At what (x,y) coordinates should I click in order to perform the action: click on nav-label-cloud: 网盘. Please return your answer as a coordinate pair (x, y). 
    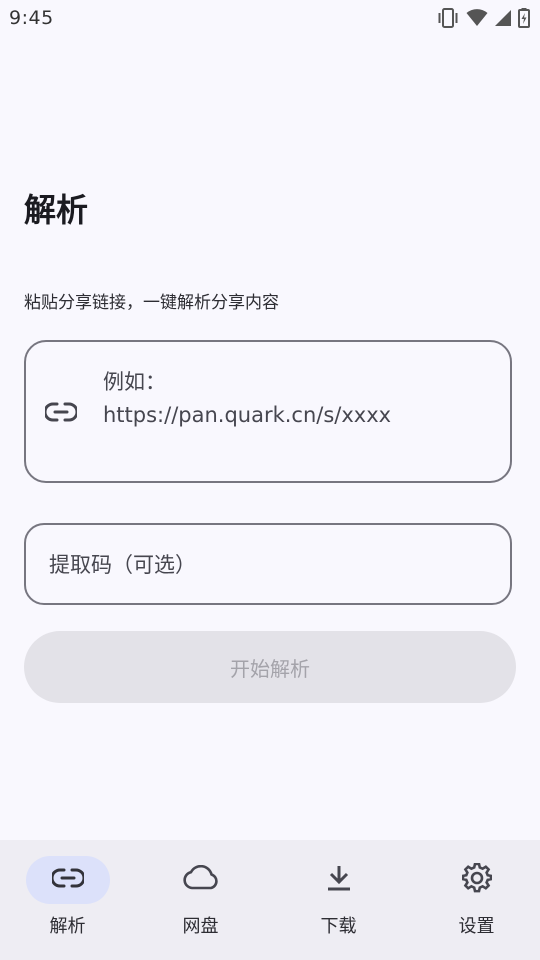
    Looking at the image, I should click on (200, 926).